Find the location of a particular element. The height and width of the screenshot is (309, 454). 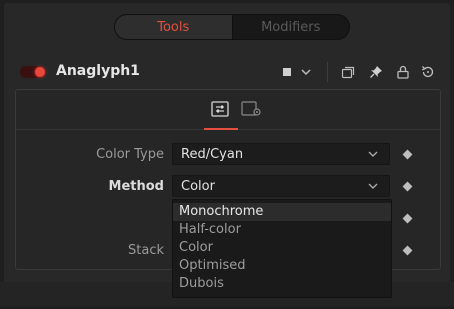

color-swatch-icon is located at coordinates (288, 72).